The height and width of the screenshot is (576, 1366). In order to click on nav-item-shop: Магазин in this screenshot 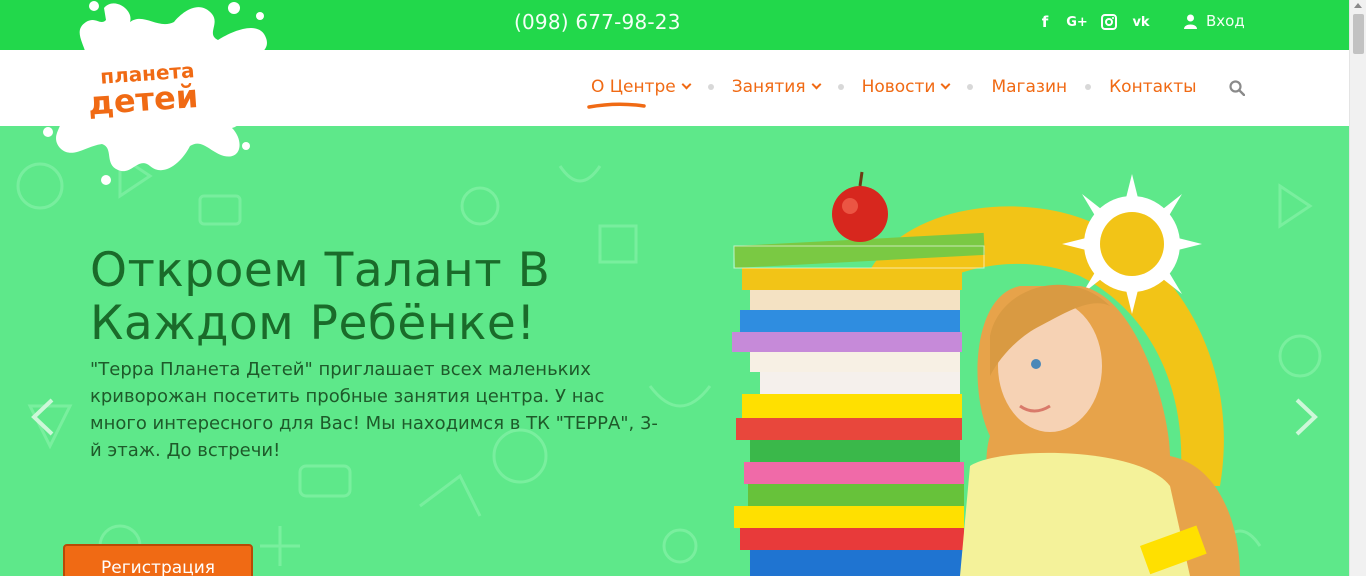, I will do `click(1029, 87)`.